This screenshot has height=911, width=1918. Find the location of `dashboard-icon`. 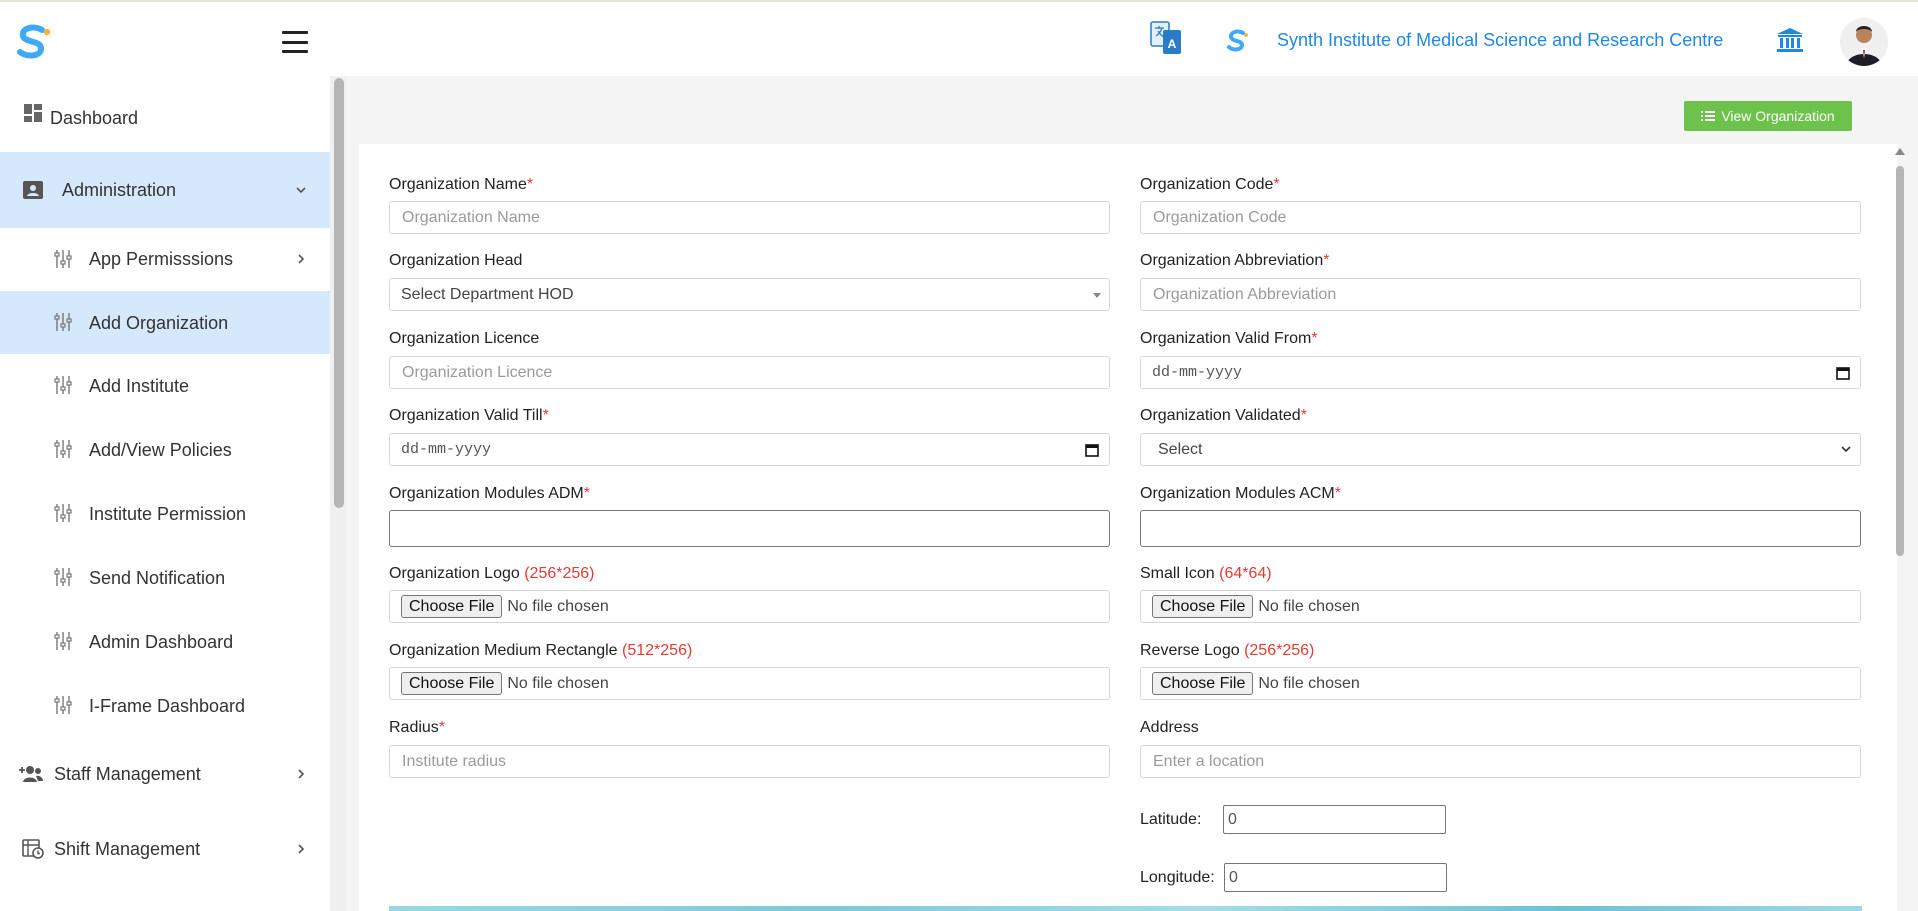

dashboard-icon is located at coordinates (33, 113).